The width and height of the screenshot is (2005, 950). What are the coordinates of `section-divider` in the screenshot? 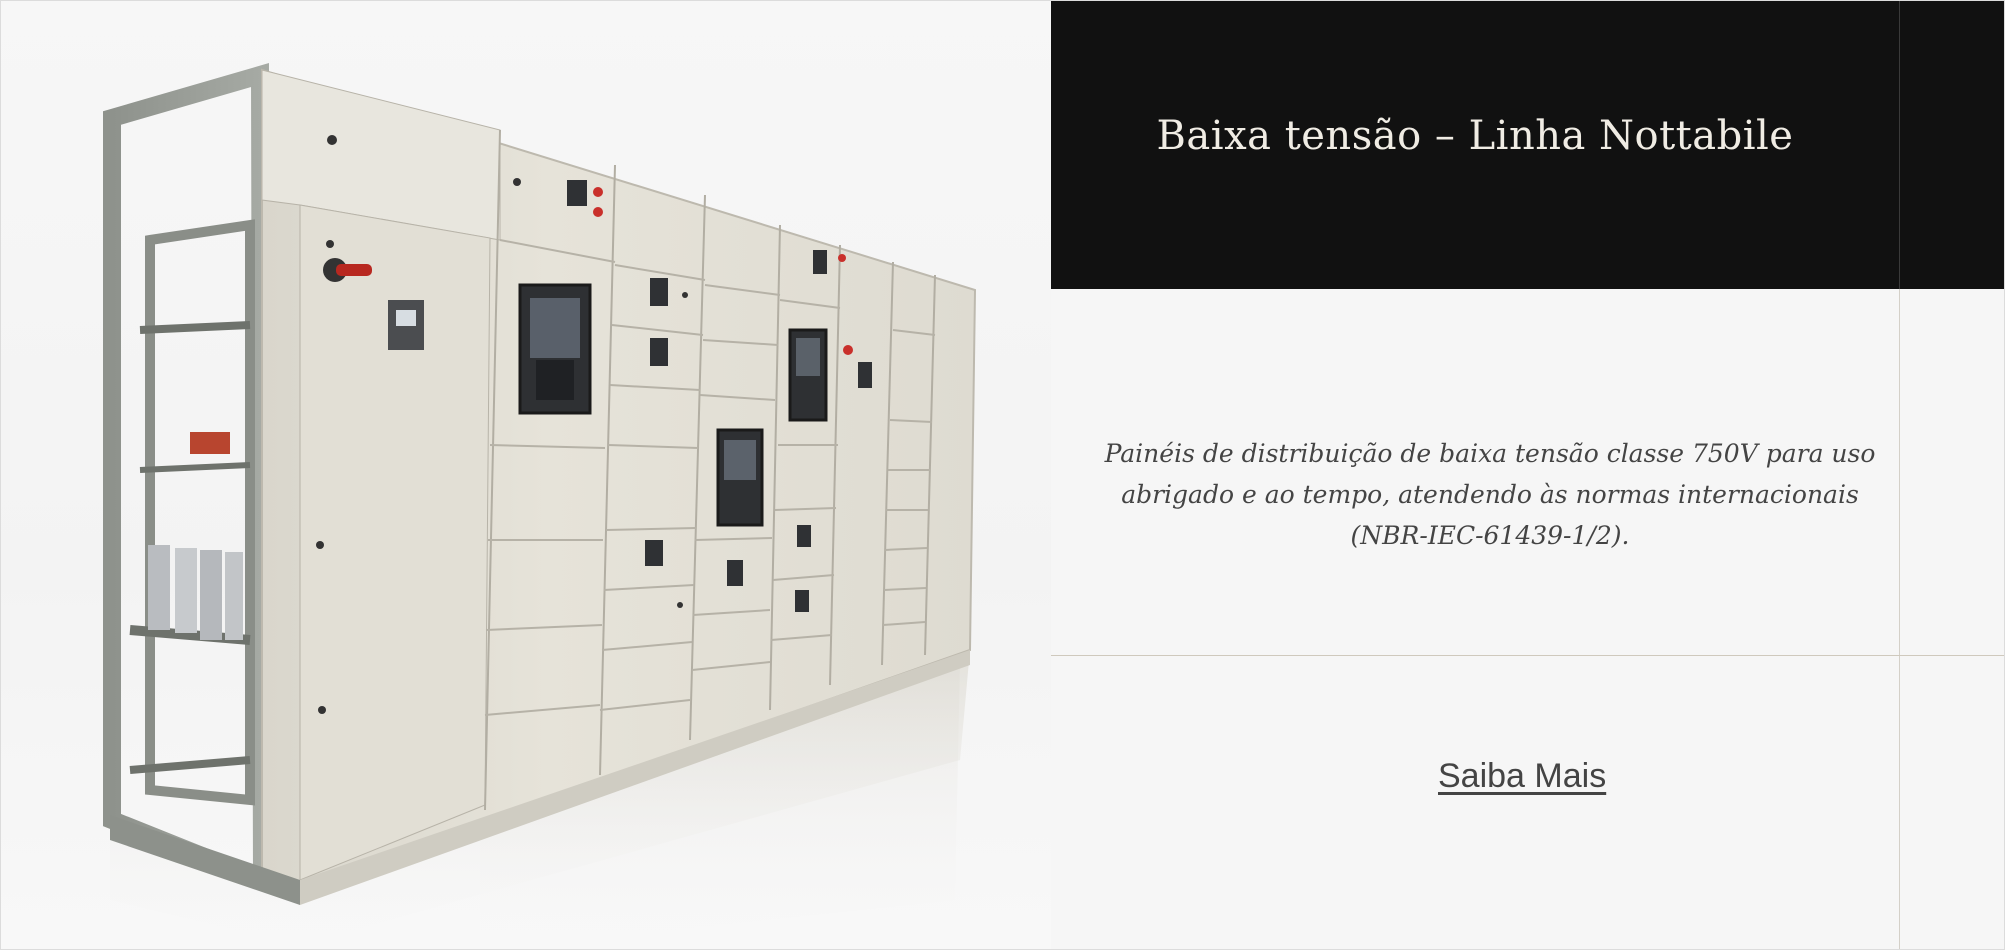 It's located at (1528, 655).